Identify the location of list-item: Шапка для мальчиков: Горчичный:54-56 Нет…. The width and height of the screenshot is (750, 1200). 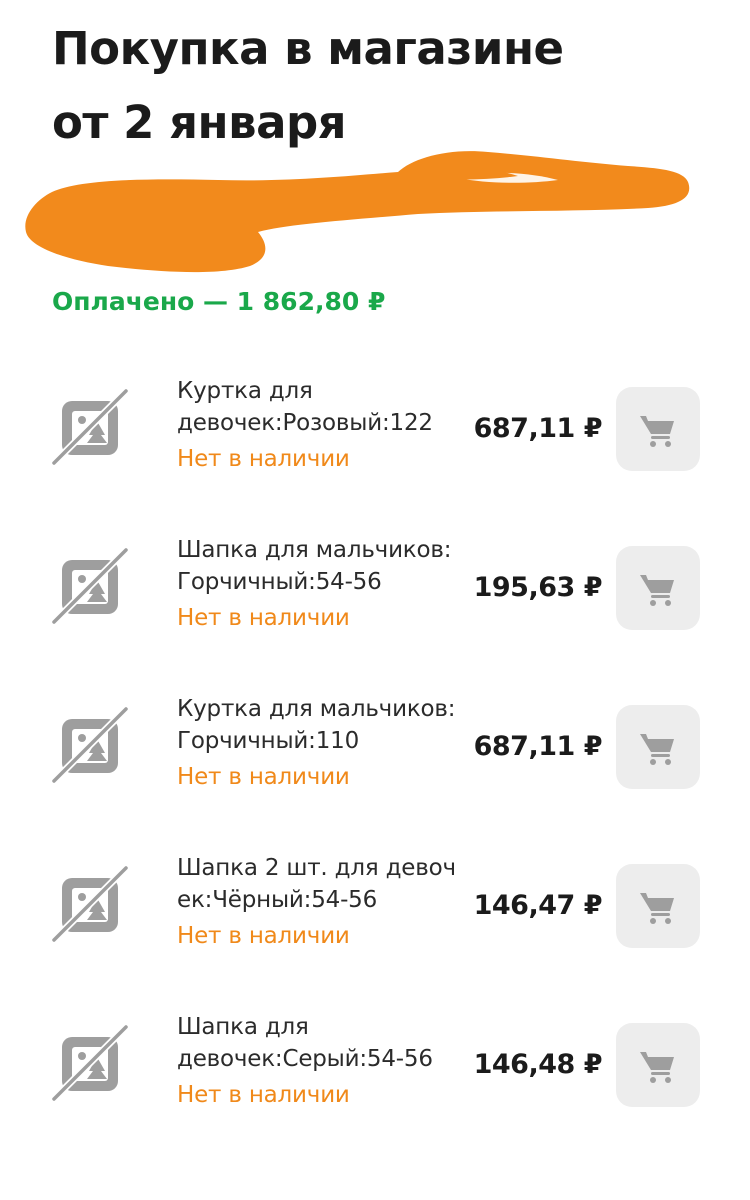
(375, 588).